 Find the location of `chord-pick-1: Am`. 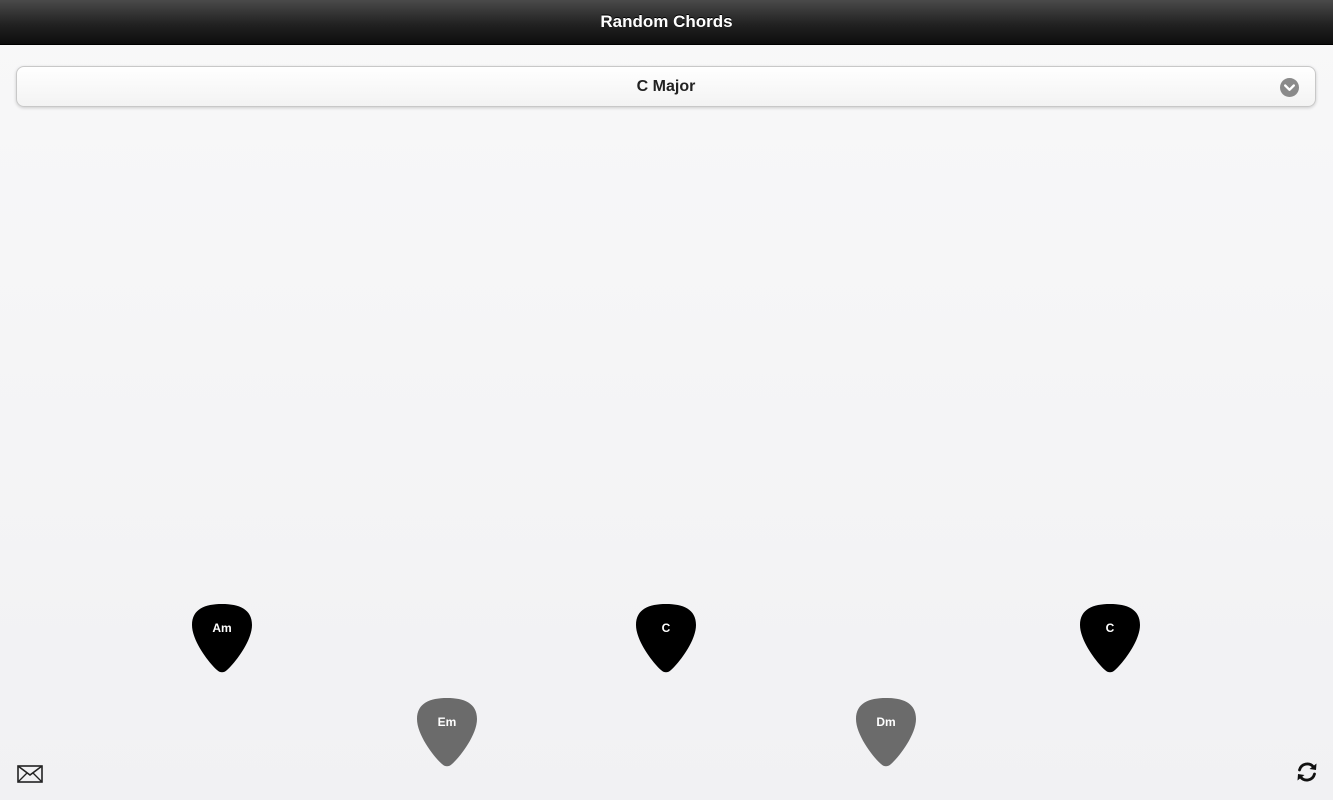

chord-pick-1: Am is located at coordinates (222, 638).